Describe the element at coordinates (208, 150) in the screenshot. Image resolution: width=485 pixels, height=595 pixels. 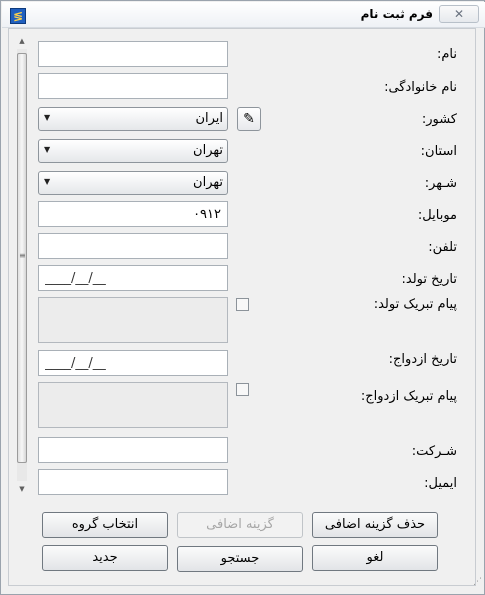
I see `province-value: تهران` at that location.